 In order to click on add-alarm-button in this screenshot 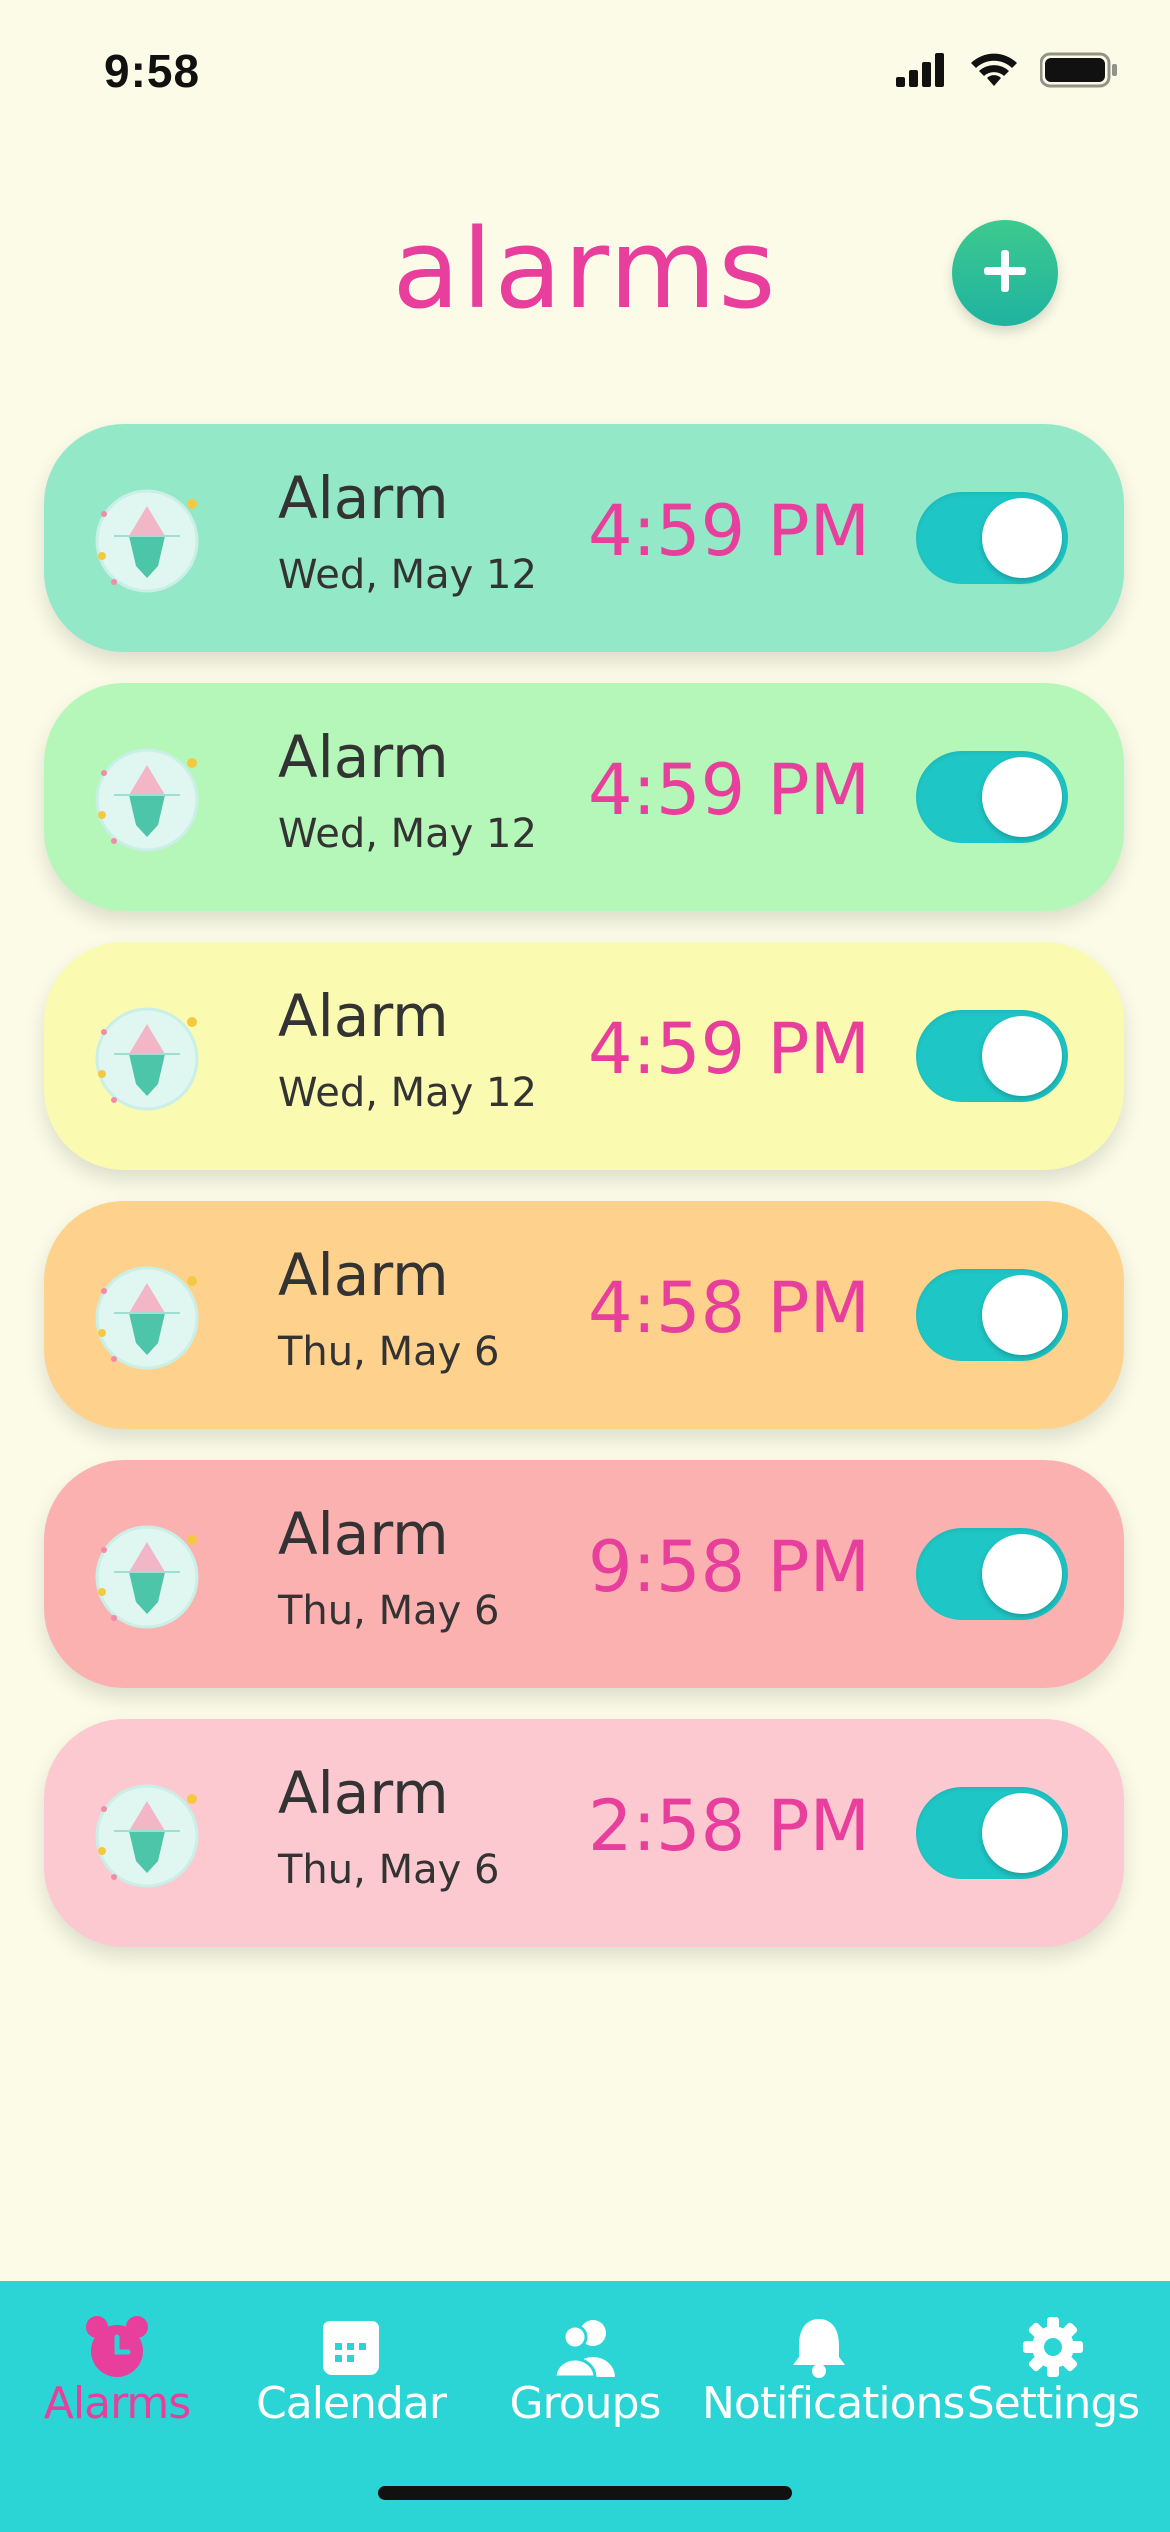, I will do `click(1005, 273)`.